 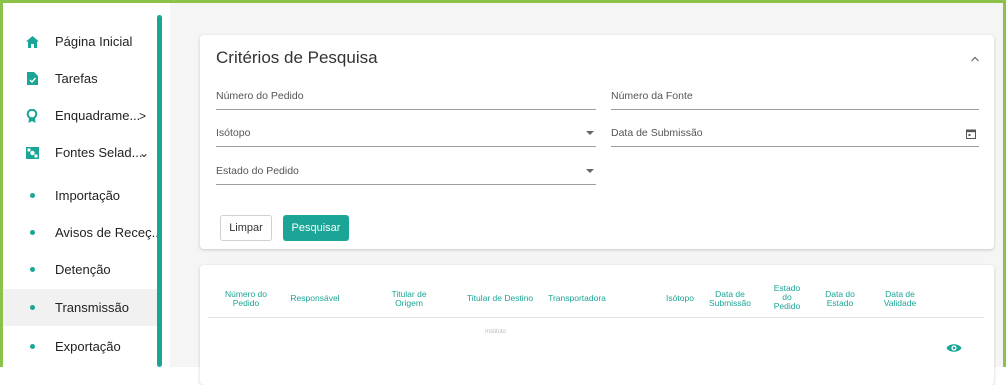 What do you see at coordinates (260, 96) in the screenshot?
I see `order-number-label: Número do Pedido` at bounding box center [260, 96].